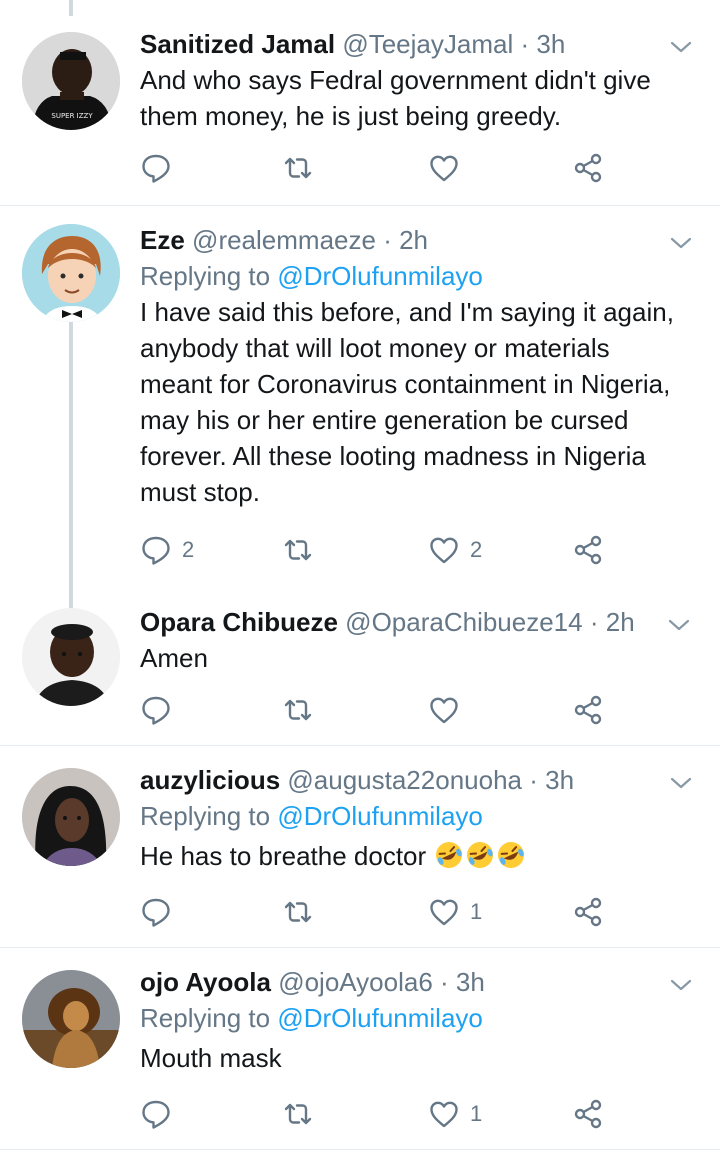  Describe the element at coordinates (205, 982) in the screenshot. I see `display-name: ojo Ayoola` at that location.